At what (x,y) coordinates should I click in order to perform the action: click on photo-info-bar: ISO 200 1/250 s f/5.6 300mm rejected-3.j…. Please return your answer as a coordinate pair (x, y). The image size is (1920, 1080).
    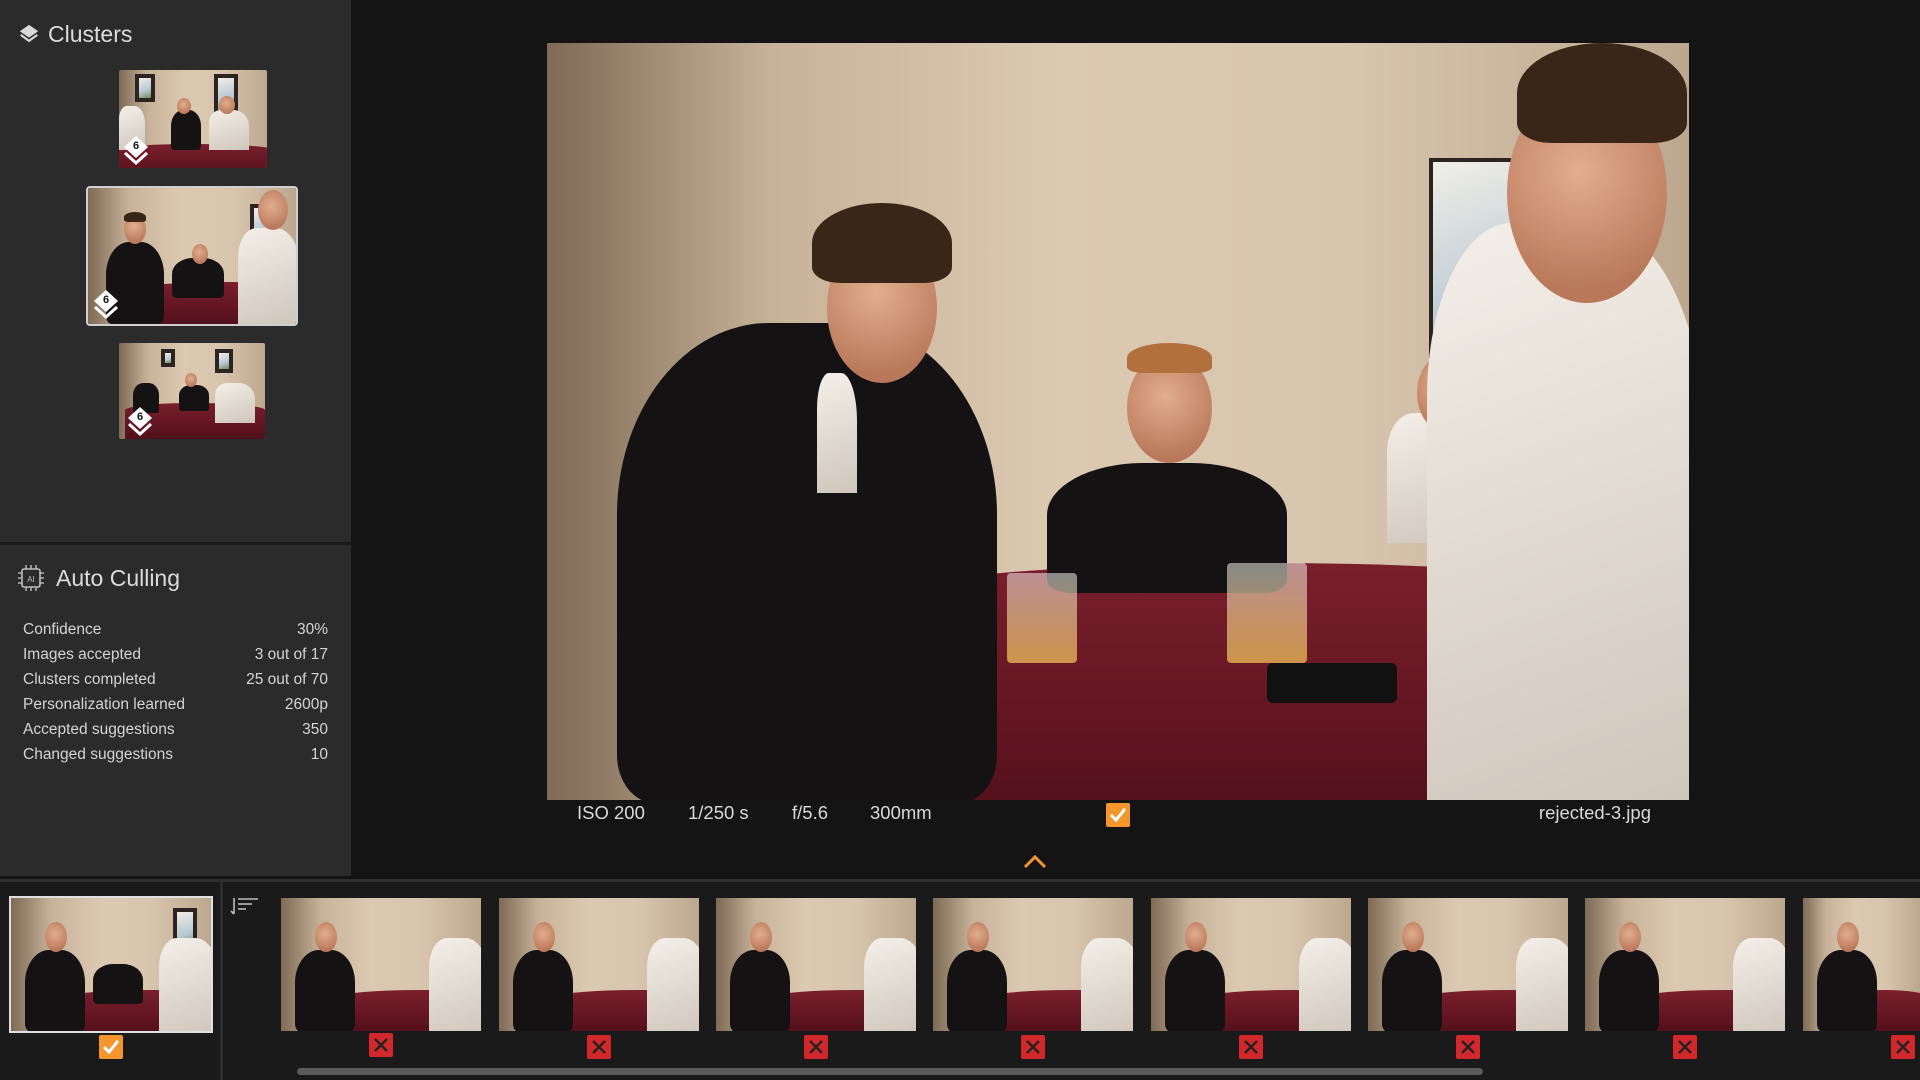
    Looking at the image, I should click on (1118, 815).